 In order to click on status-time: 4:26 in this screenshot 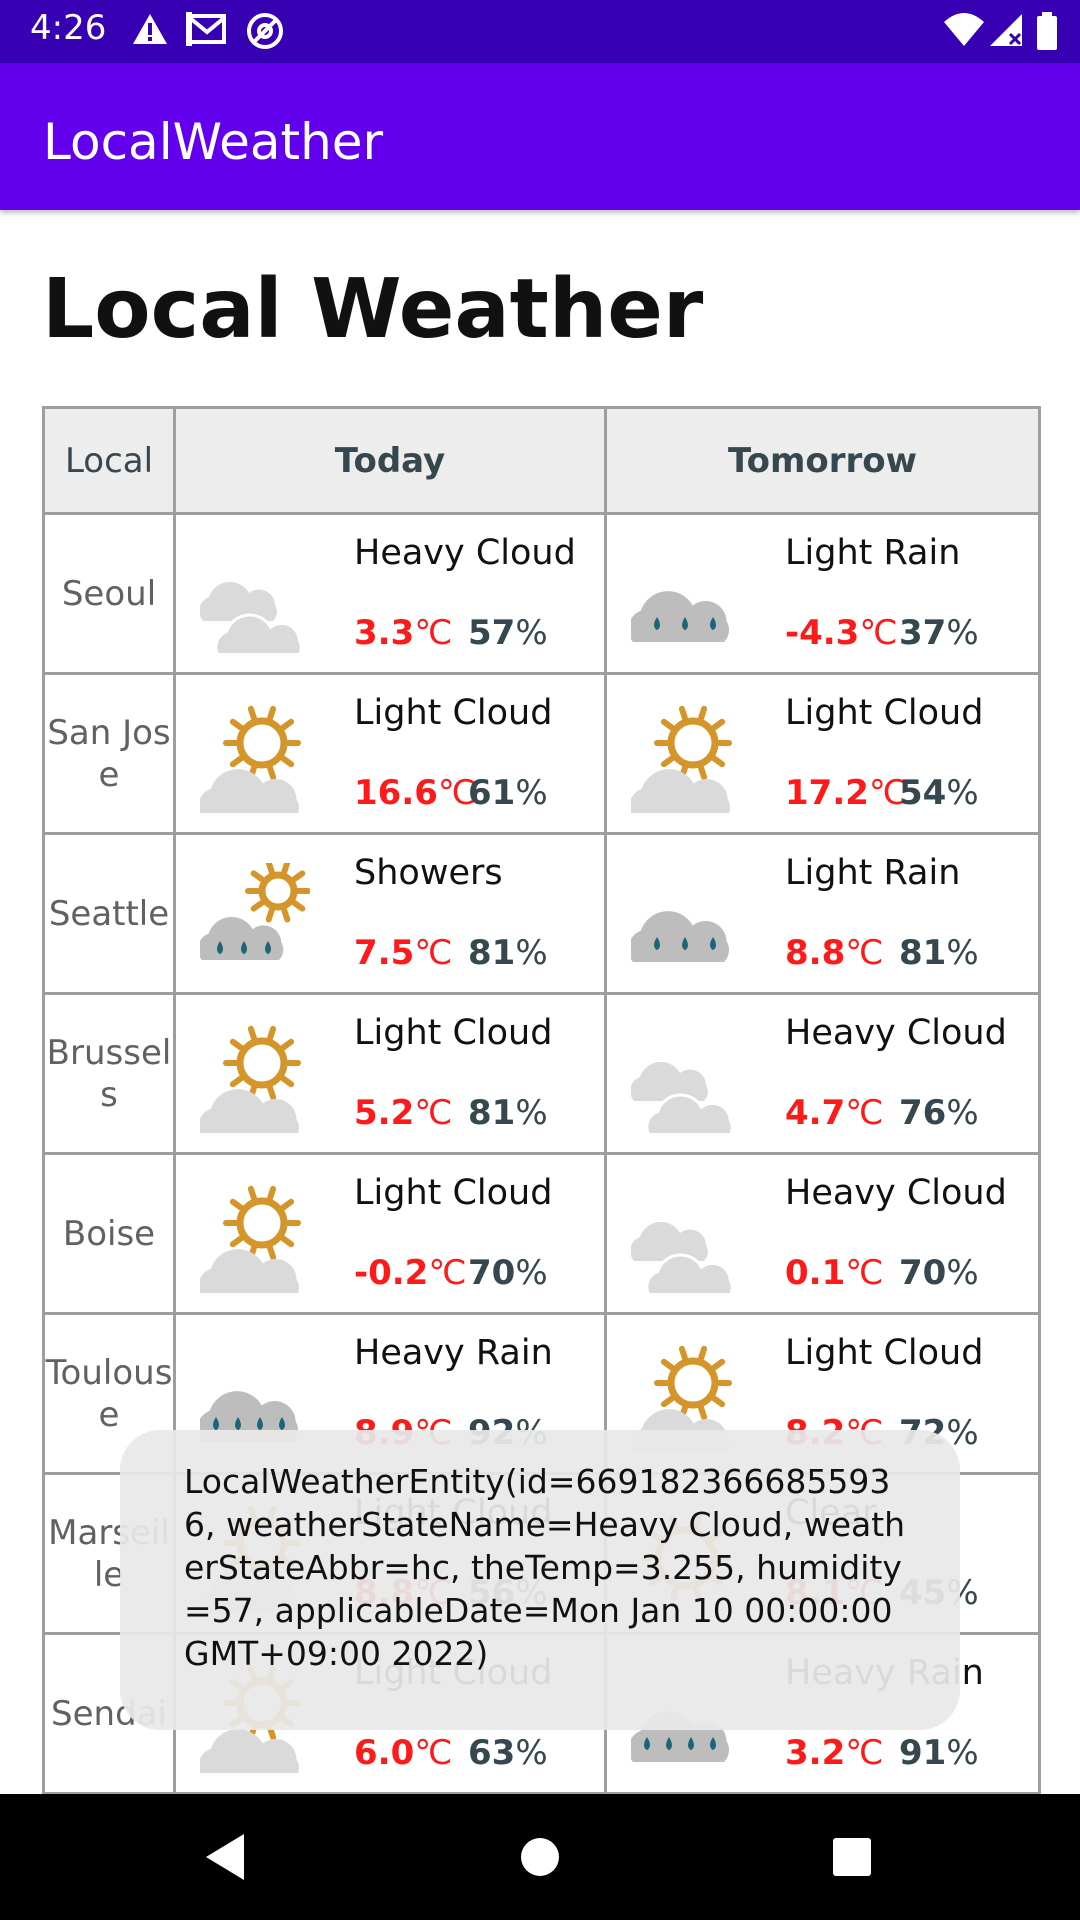, I will do `click(68, 28)`.